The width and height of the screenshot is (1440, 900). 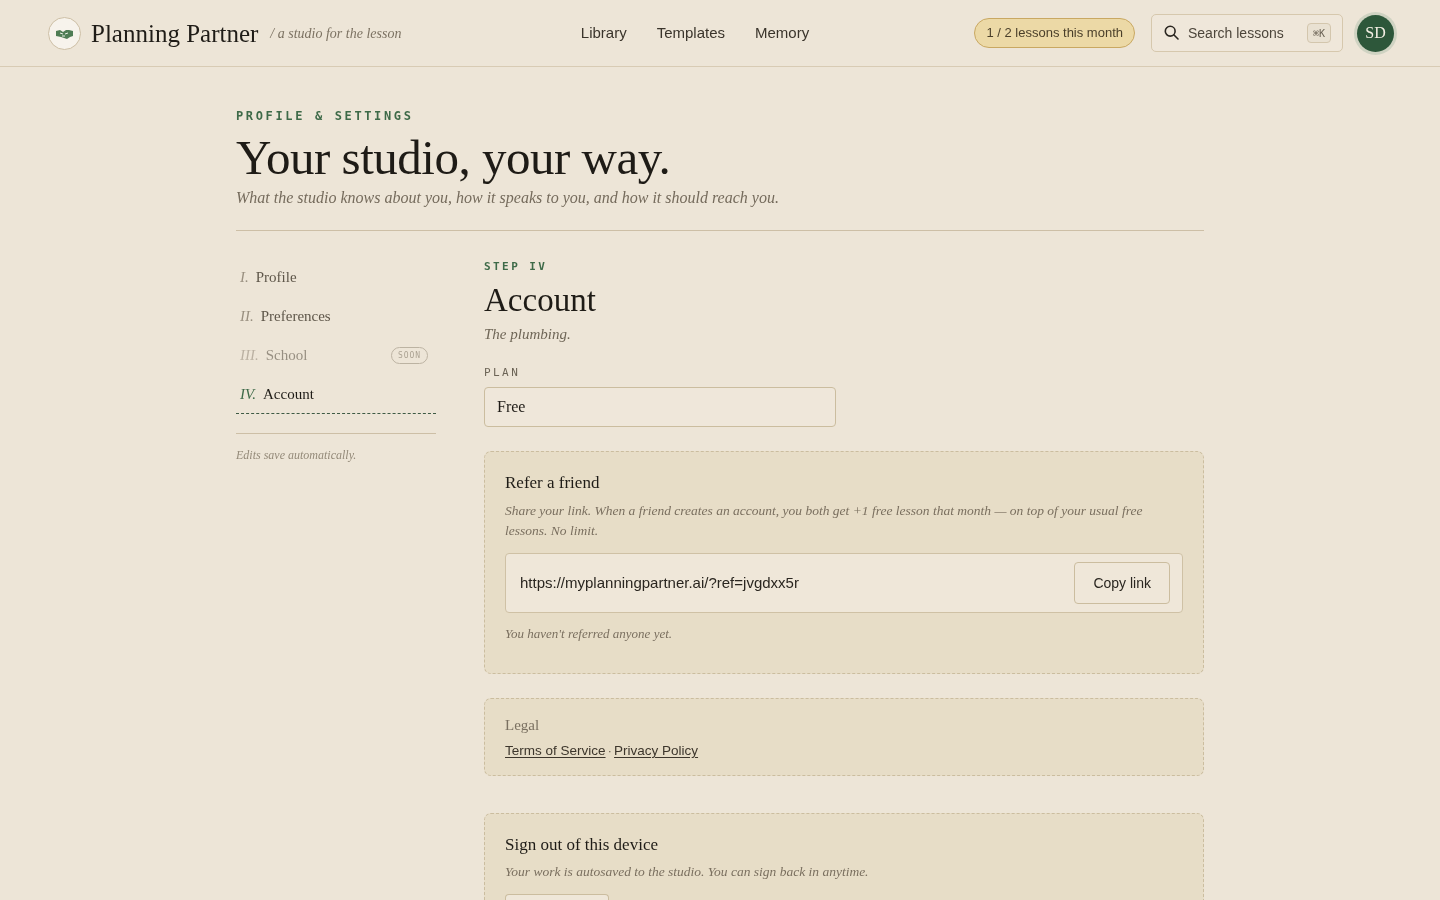 I want to click on plan-field: Free, so click(x=660, y=407).